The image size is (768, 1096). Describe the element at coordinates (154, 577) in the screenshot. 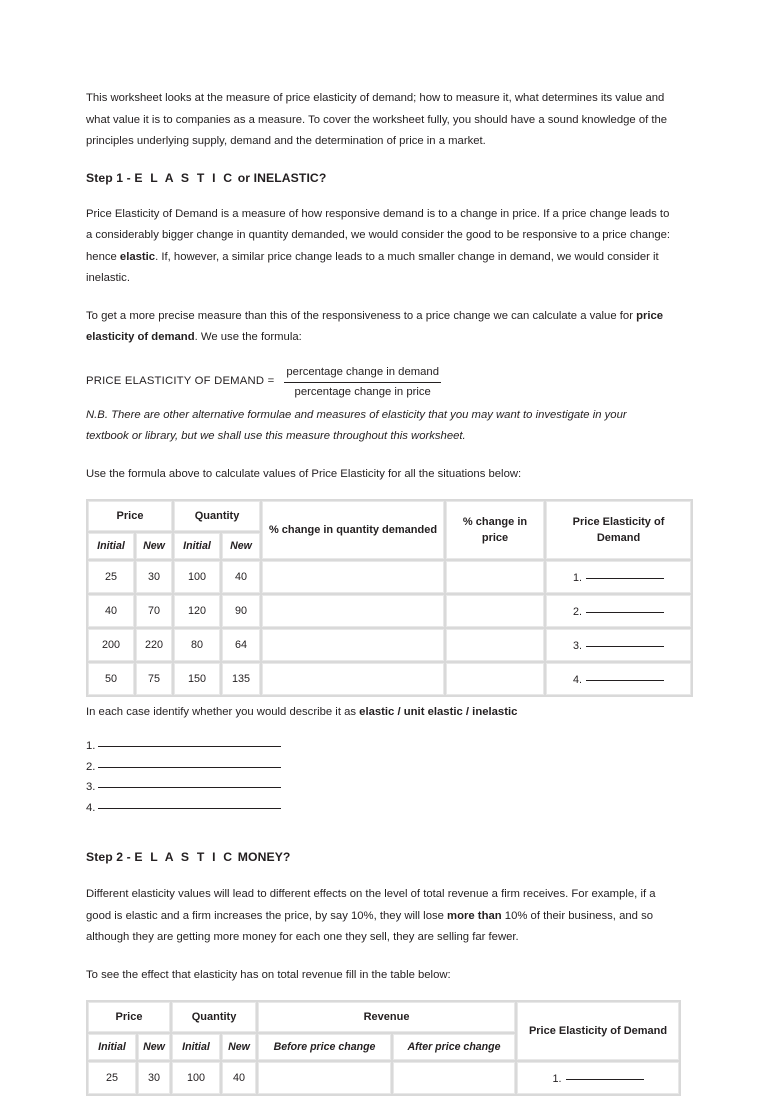

I see `cell-price-new: 30` at that location.